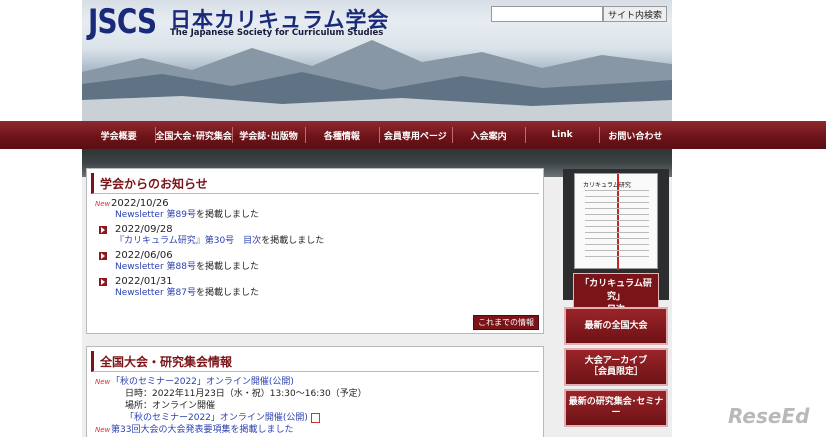 This screenshot has width=826, height=437. I want to click on notices-title: 学会からのお知らせ, so click(315, 183).